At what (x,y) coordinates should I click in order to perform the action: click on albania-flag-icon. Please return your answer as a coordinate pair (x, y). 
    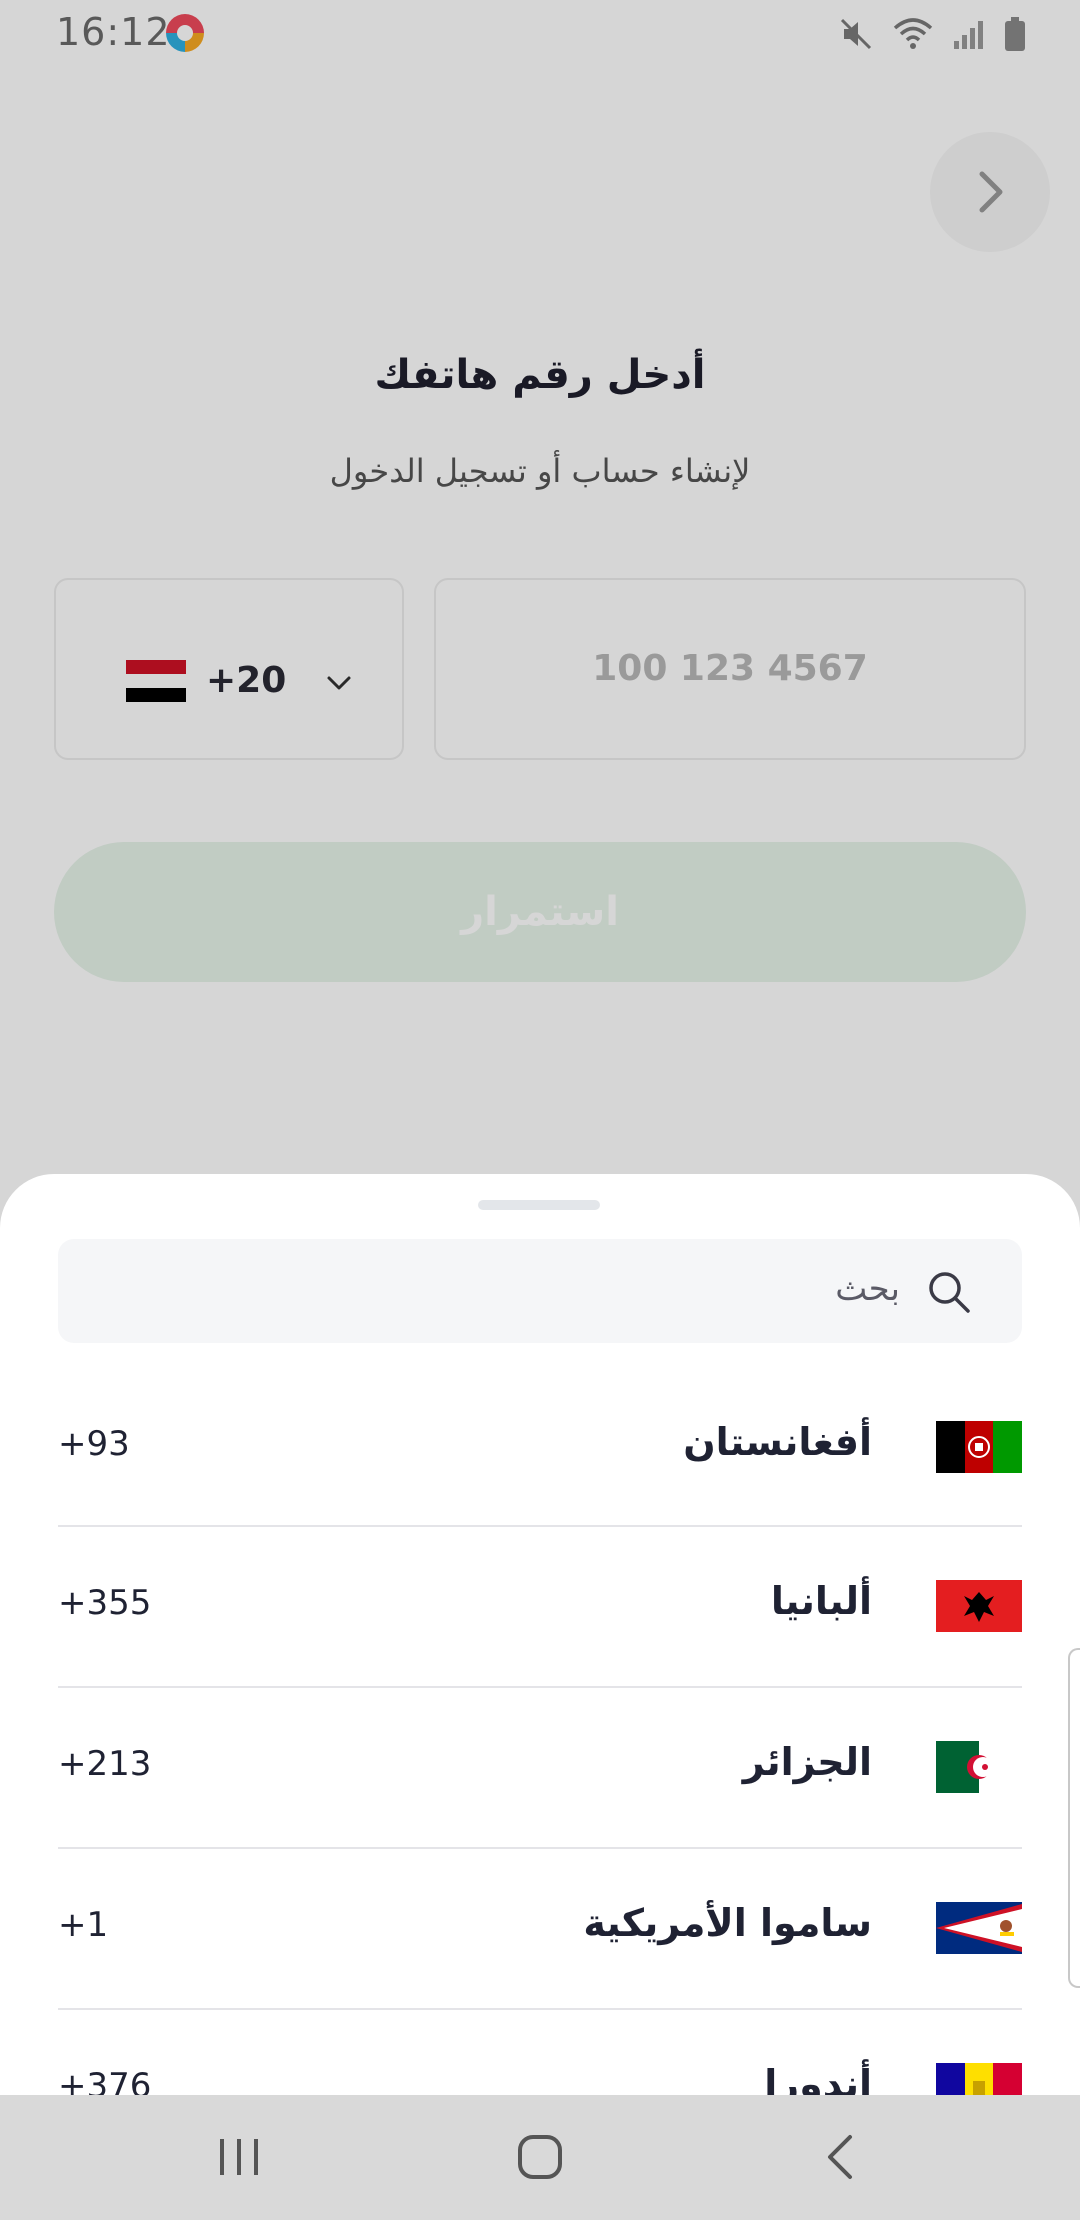
    Looking at the image, I should click on (979, 1606).